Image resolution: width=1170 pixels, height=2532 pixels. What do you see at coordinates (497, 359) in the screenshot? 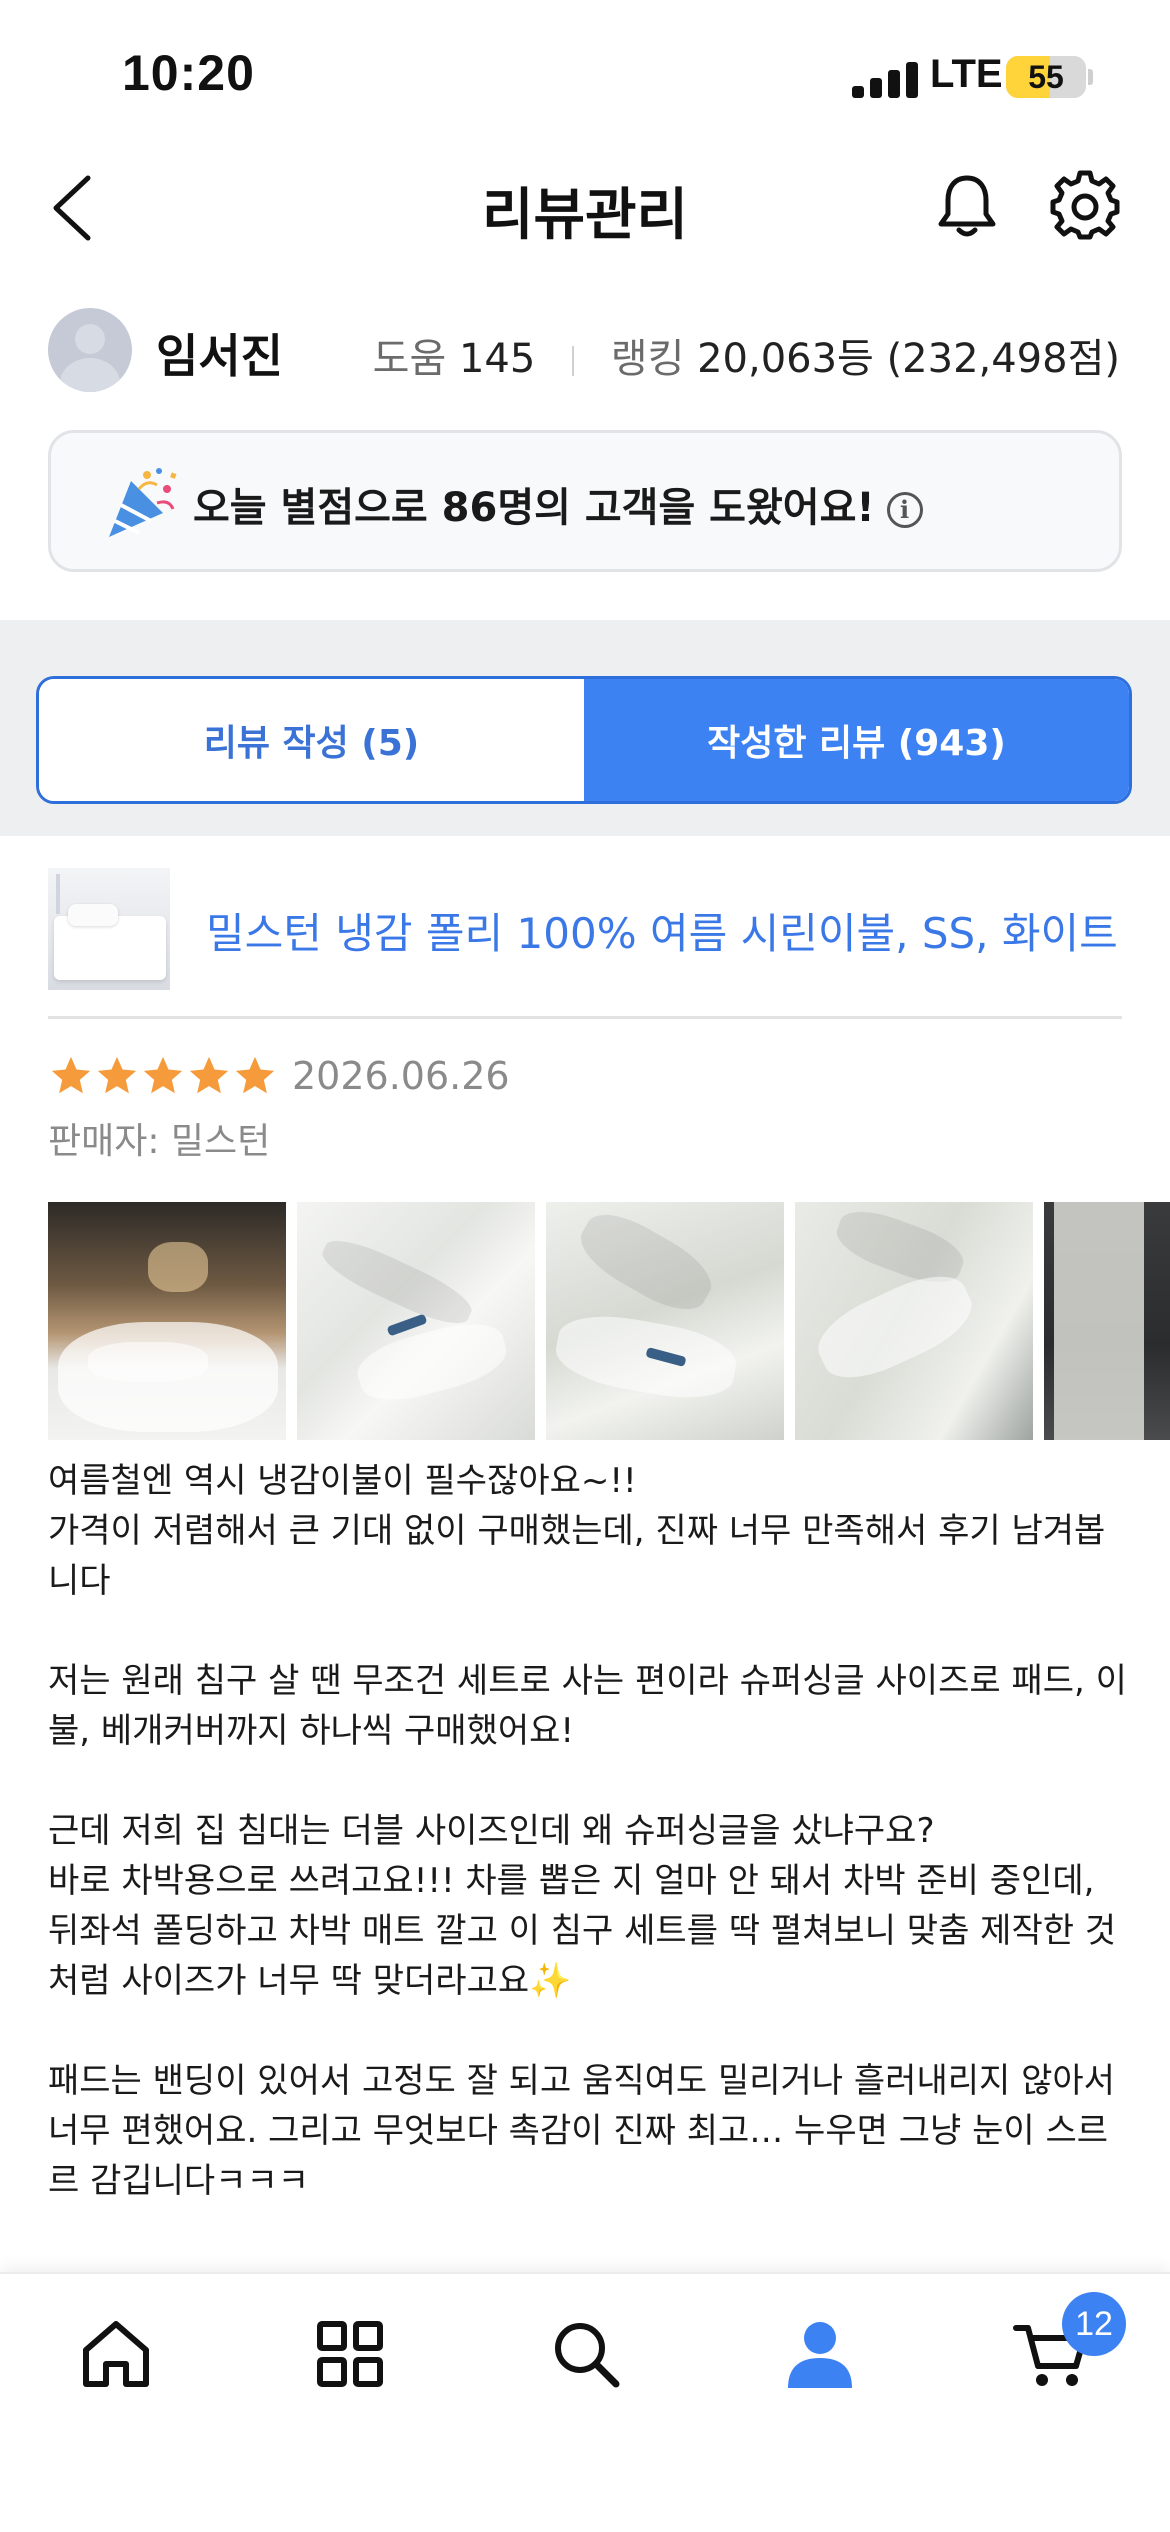
I see `help-value: 145` at bounding box center [497, 359].